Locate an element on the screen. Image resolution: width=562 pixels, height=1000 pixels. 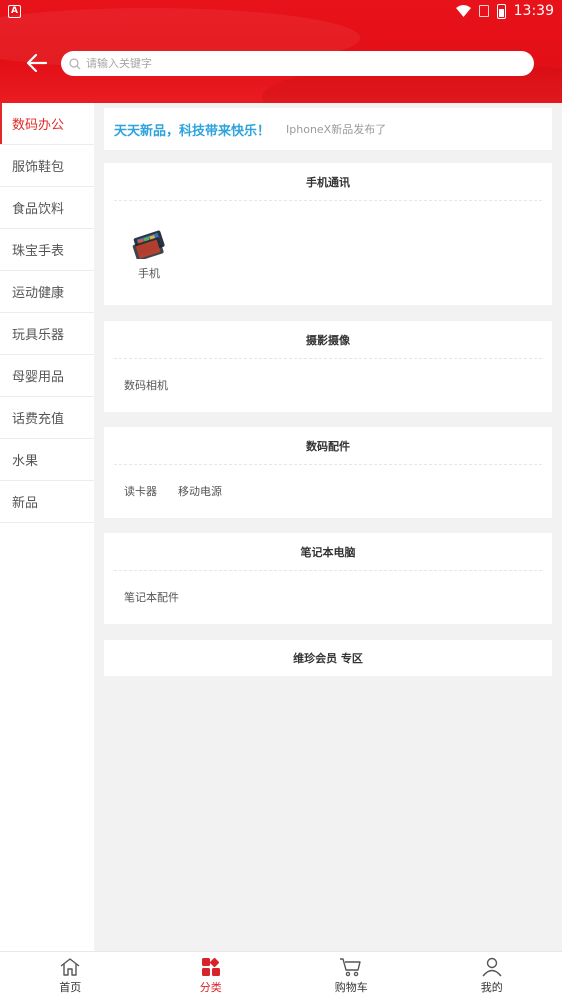
subcategory-phone: 手机 is located at coordinates (149, 253).